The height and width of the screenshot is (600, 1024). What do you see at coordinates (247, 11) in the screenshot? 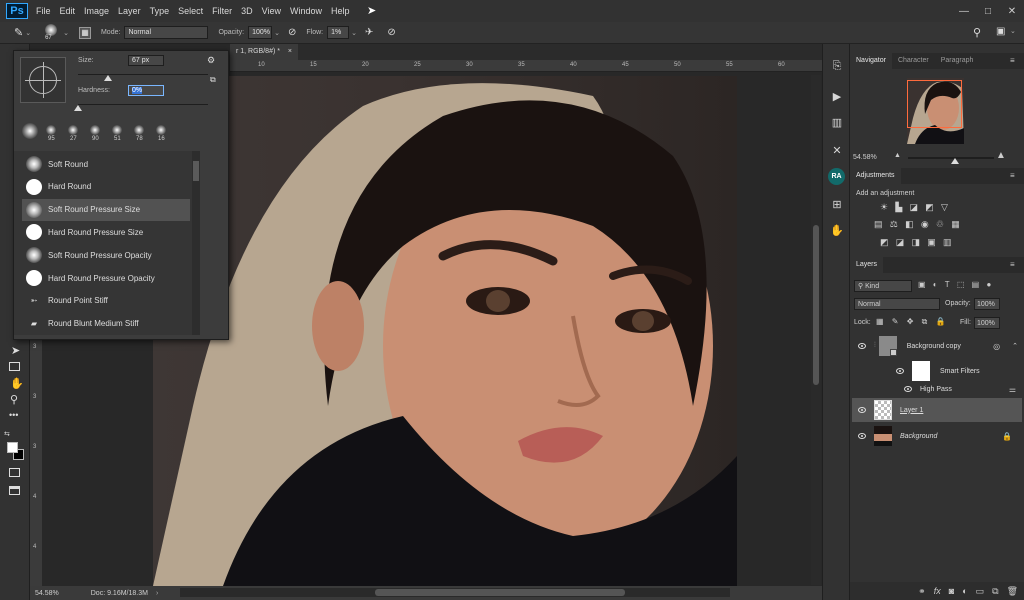
I see `menu-3d: 3D` at bounding box center [247, 11].